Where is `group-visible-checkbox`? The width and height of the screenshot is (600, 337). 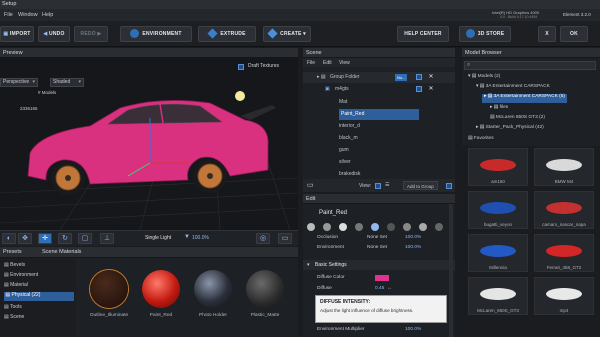 group-visible-checkbox is located at coordinates (419, 77).